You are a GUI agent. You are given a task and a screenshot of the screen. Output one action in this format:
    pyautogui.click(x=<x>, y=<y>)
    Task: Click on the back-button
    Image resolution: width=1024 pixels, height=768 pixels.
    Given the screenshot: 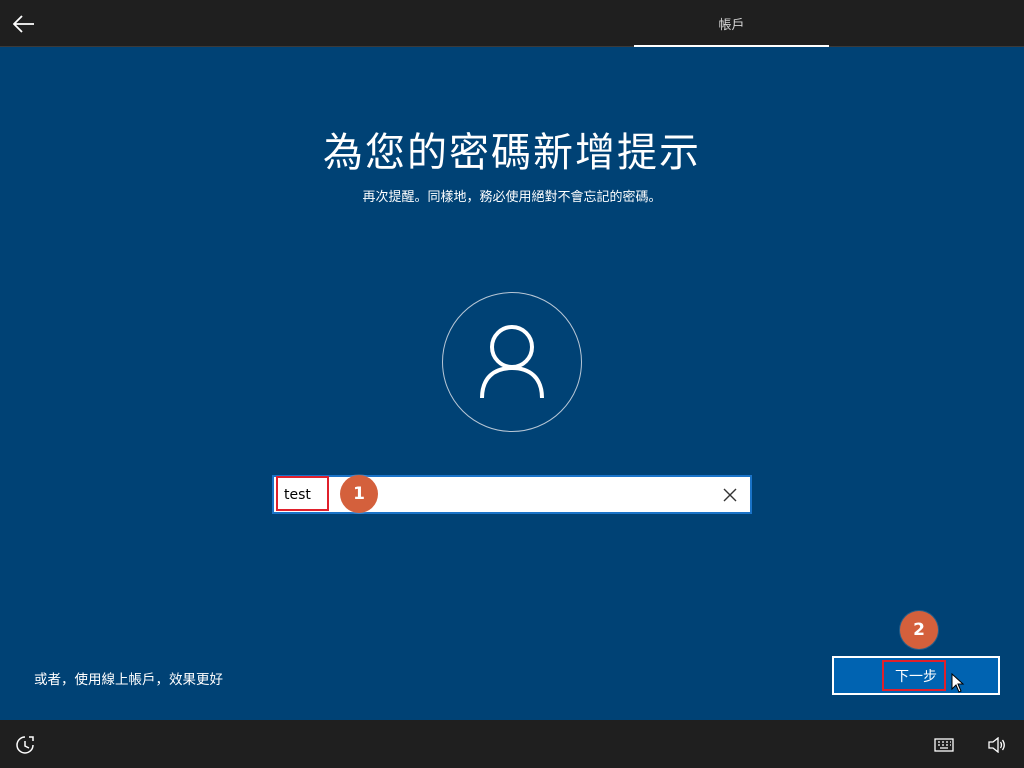 What is the action you would take?
    pyautogui.click(x=24, y=24)
    